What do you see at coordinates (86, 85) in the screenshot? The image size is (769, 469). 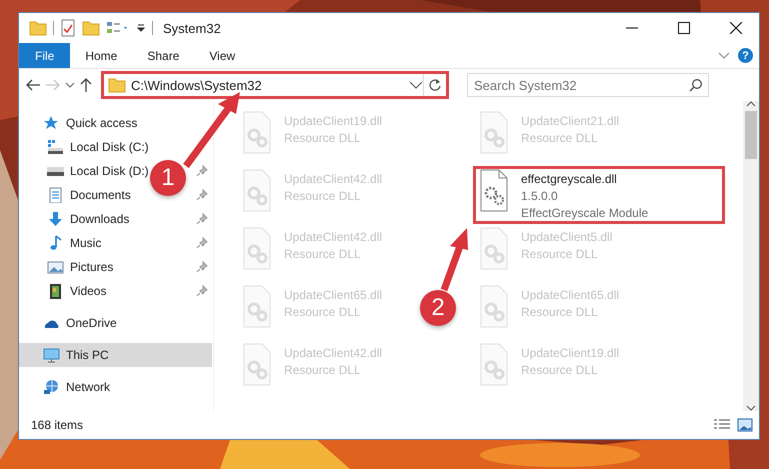 I see `up-arrow-icon` at bounding box center [86, 85].